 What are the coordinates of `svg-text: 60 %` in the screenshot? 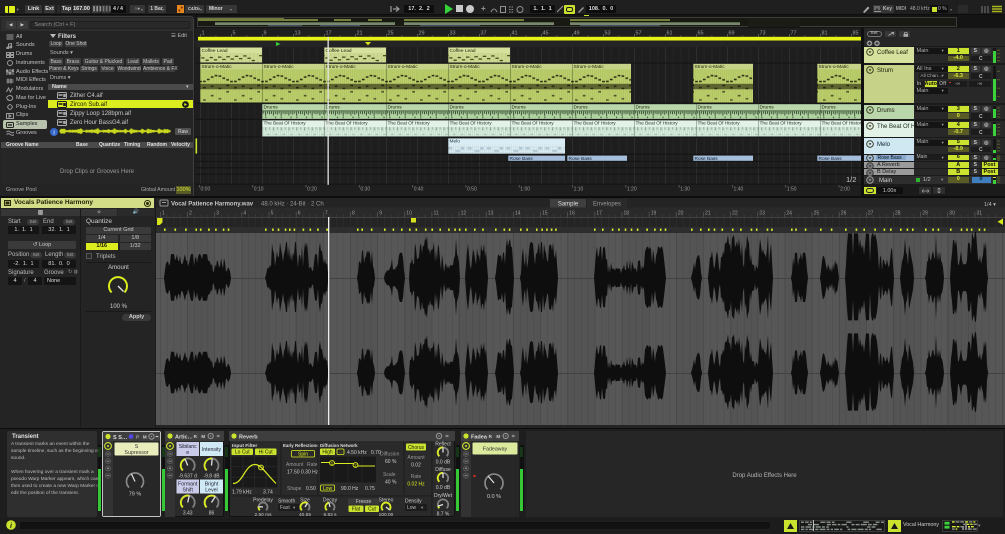 It's located at (391, 462).